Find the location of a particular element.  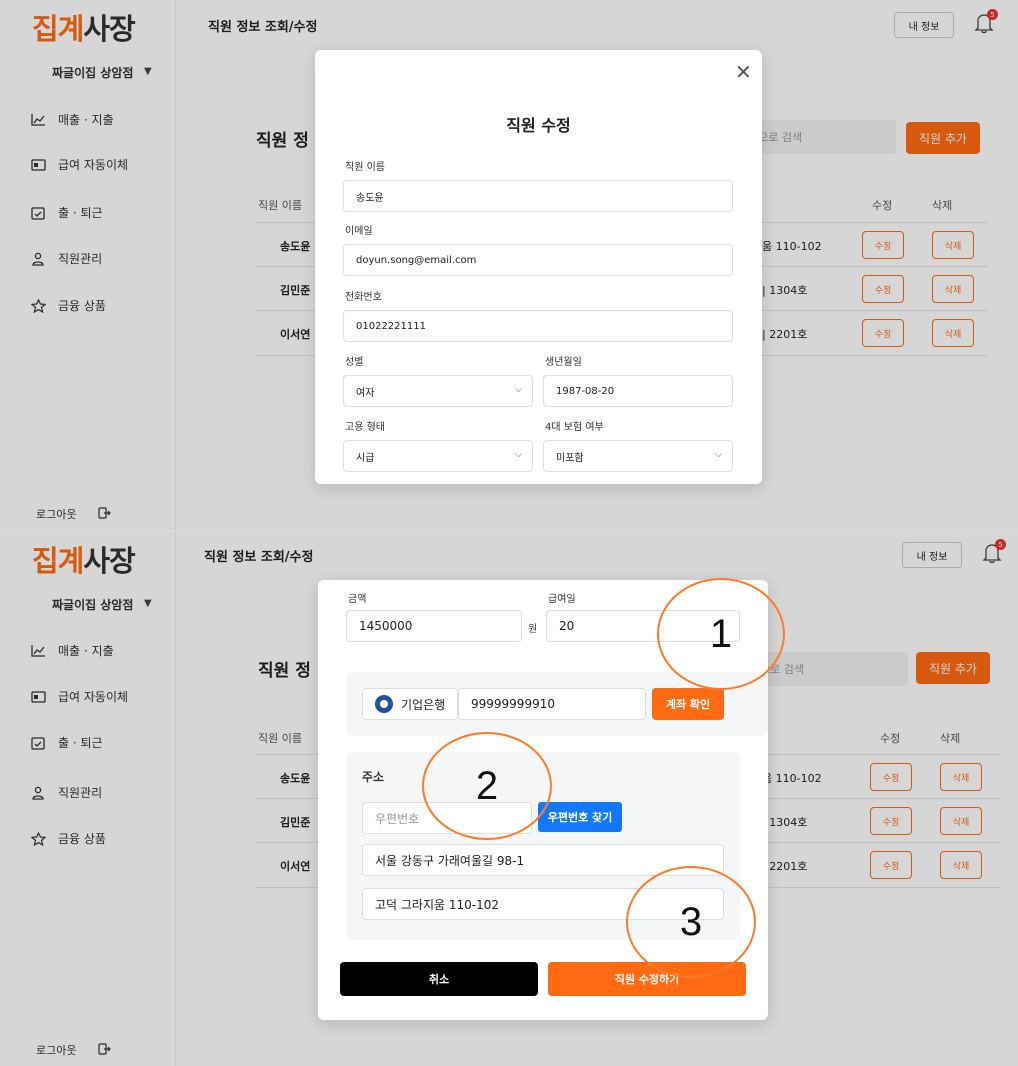

annotation-circle-3: 3 is located at coordinates (691, 922).